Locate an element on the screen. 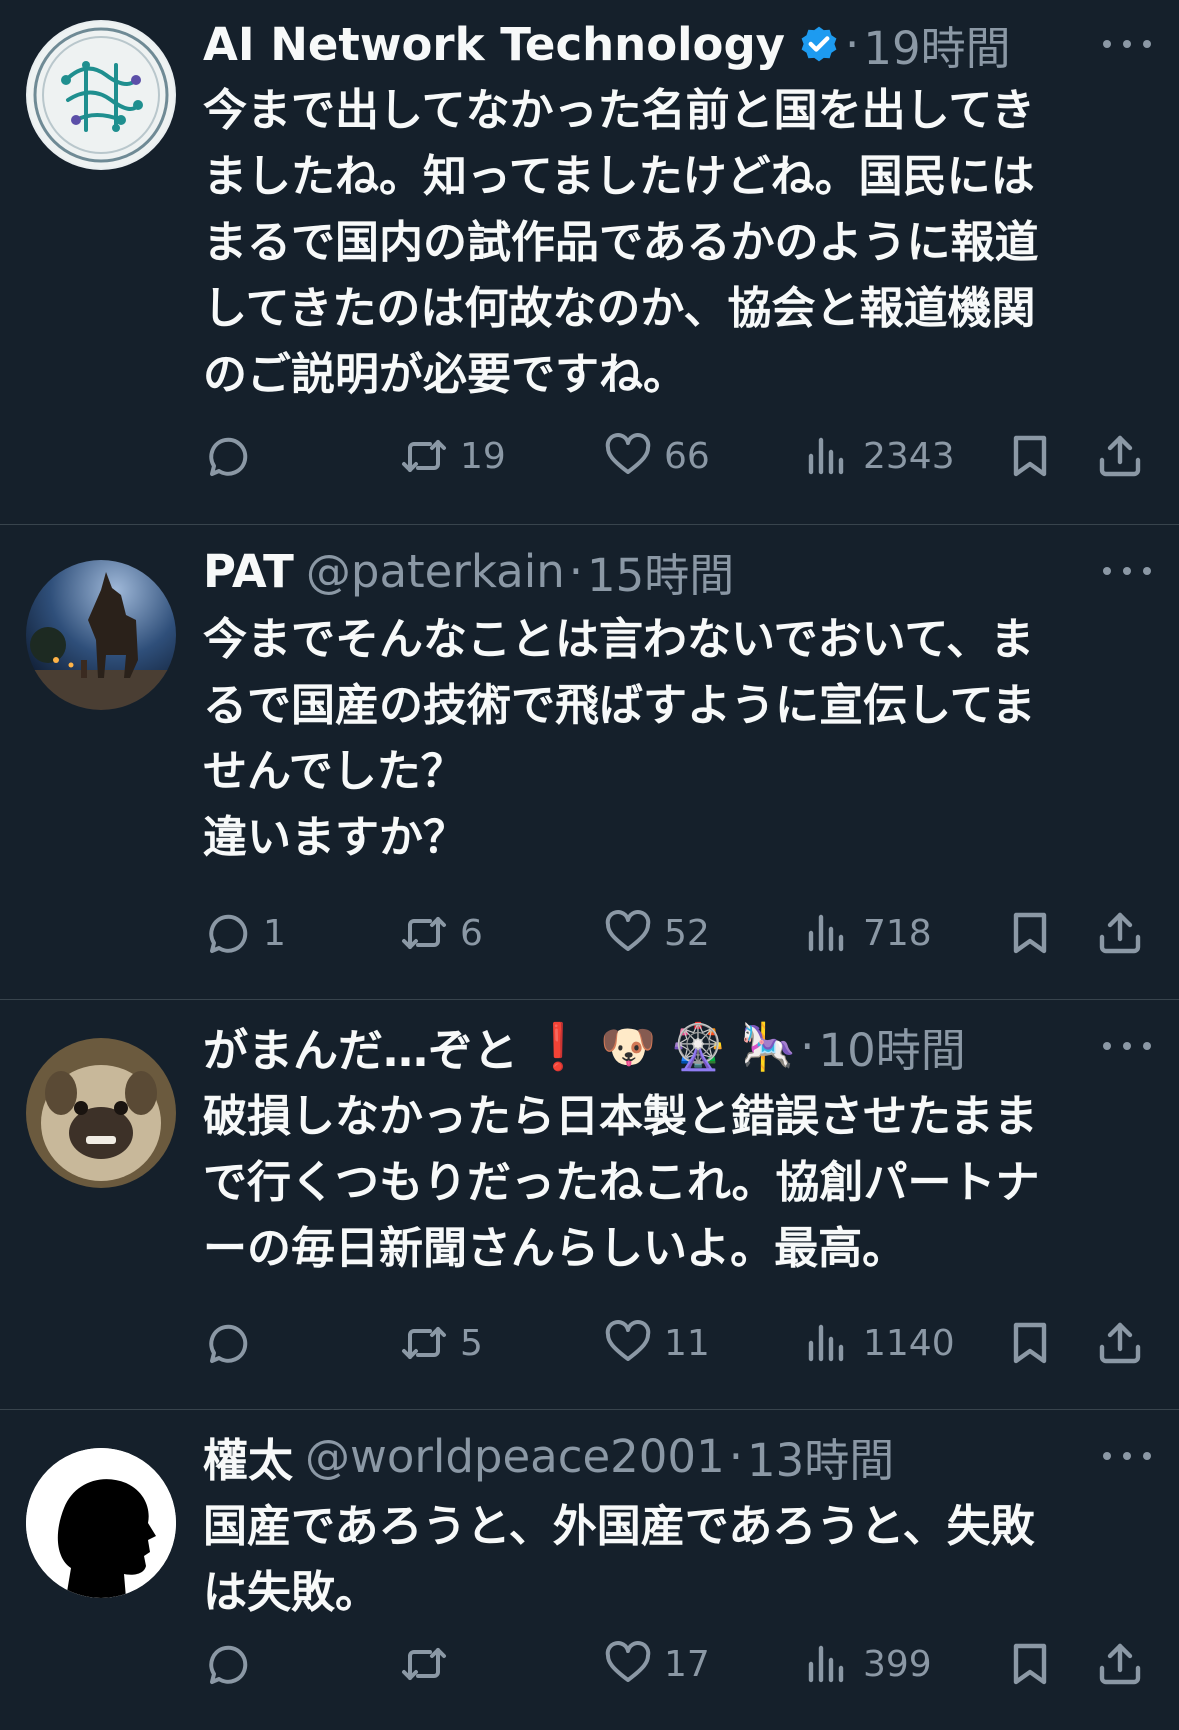 The image size is (1179, 1730). timestamp: 19時間 is located at coordinates (936, 44).